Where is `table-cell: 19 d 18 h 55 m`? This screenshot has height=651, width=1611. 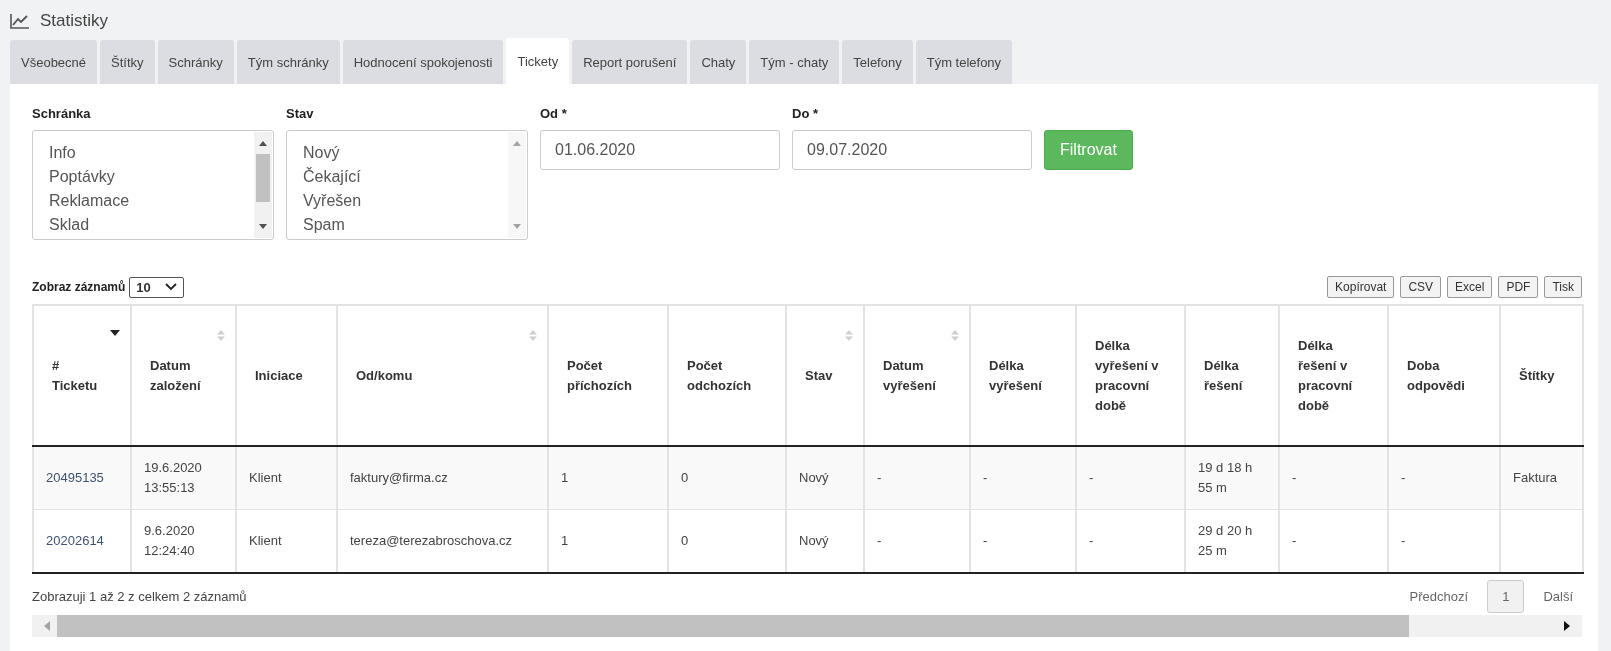 table-cell: 19 d 18 h 55 m is located at coordinates (1232, 478).